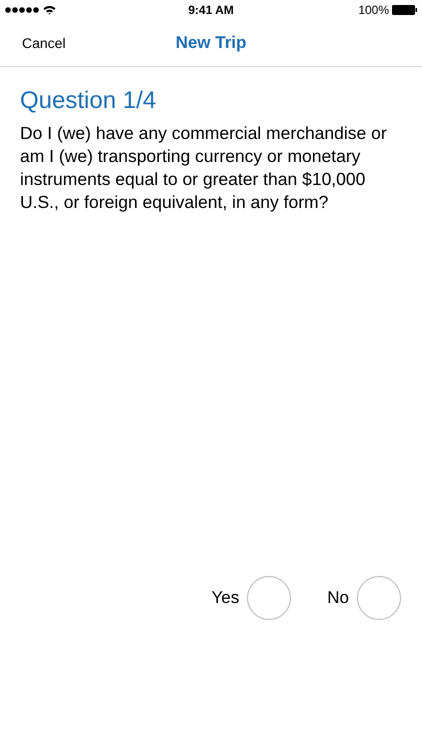  I want to click on answer-label: No, so click(338, 598).